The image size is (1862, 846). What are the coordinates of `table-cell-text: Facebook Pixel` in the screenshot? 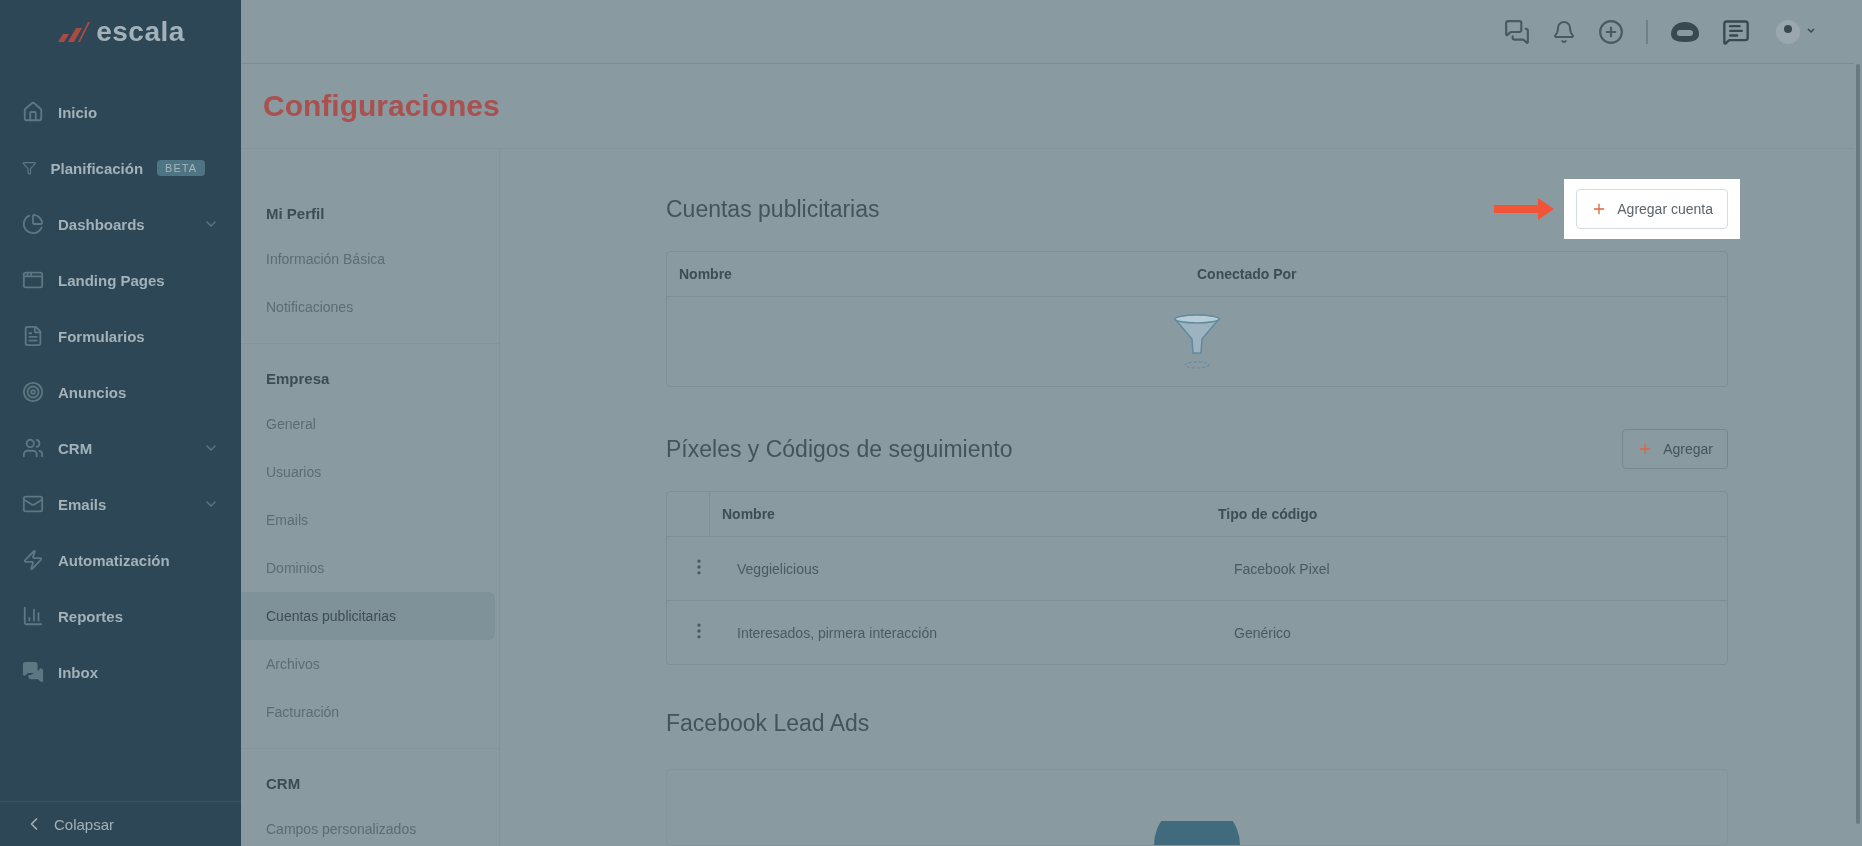 It's located at (1282, 568).